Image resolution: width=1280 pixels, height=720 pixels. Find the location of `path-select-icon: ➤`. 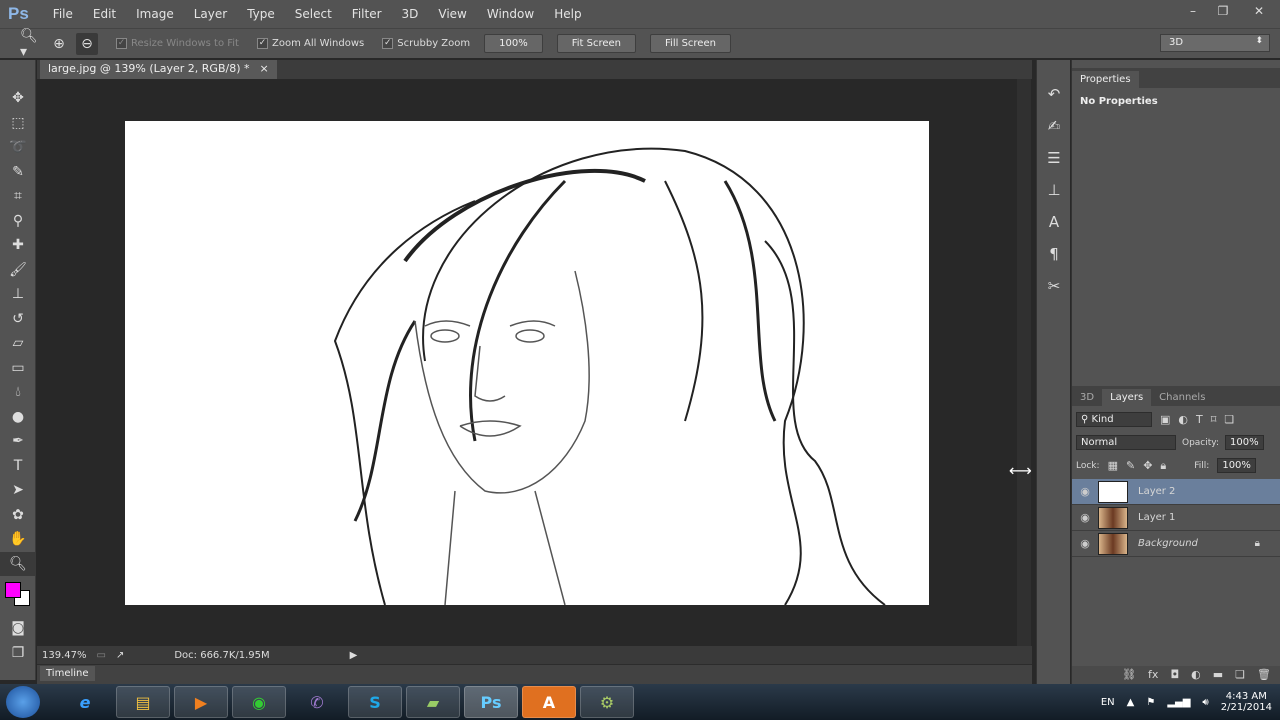

path-select-icon: ➤ is located at coordinates (18, 490).